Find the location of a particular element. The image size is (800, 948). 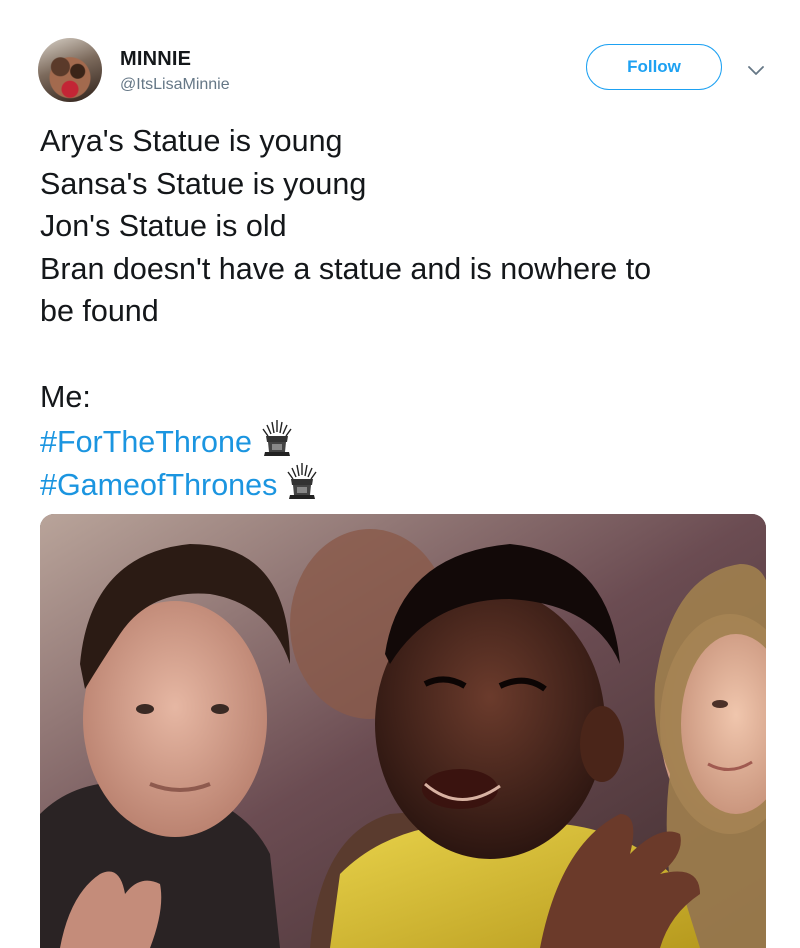

follow-button: Follow is located at coordinates (654, 67).